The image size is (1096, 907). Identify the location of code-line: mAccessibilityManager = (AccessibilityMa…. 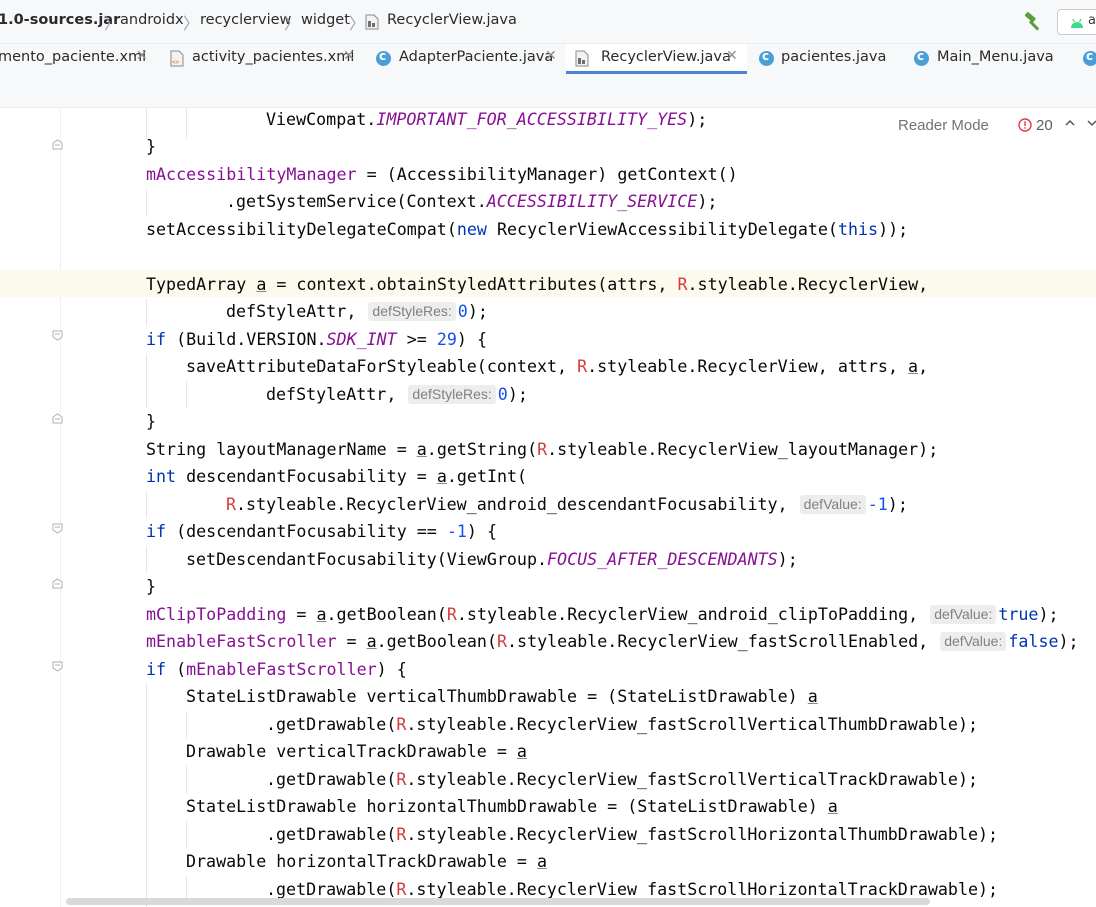
(442, 174).